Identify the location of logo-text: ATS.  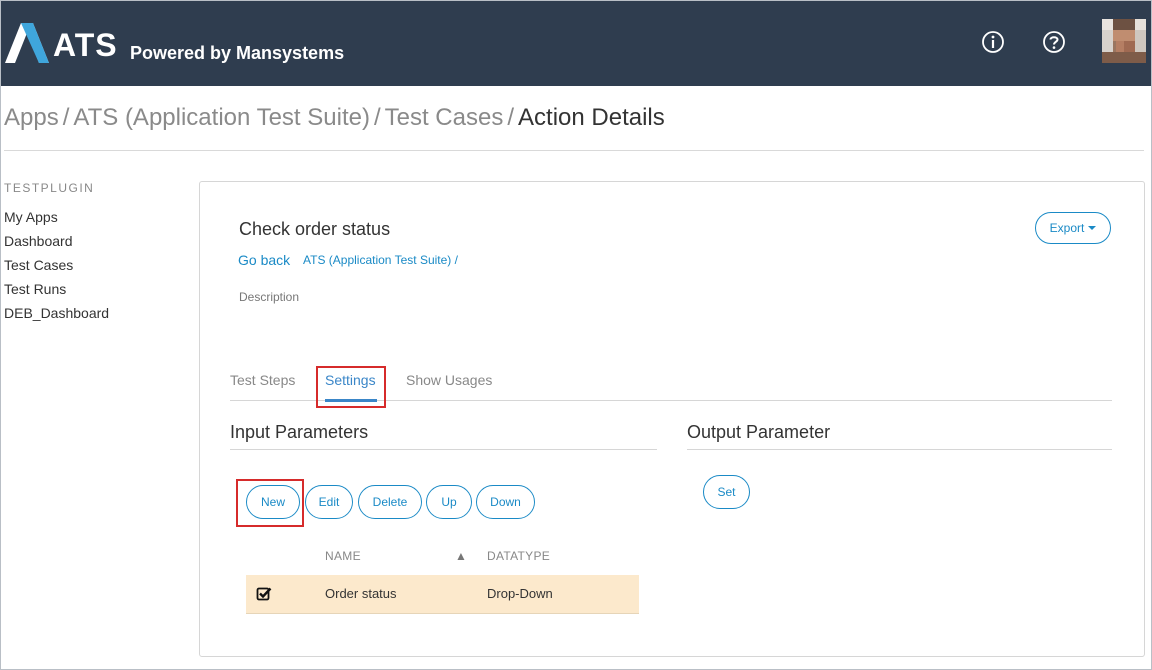
(85, 45).